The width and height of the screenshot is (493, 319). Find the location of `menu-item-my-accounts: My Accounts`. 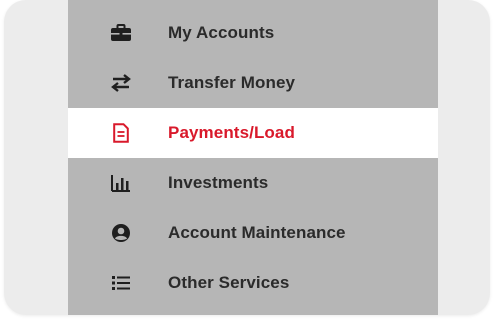

menu-item-my-accounts: My Accounts is located at coordinates (253, 33).